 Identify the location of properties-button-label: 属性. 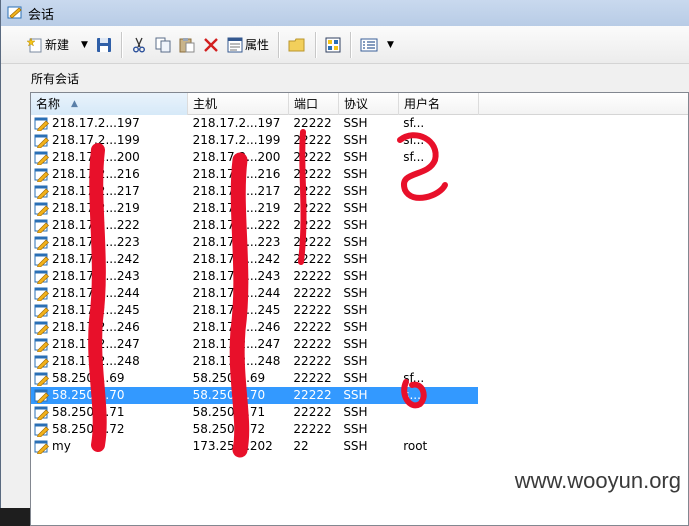
(256, 45).